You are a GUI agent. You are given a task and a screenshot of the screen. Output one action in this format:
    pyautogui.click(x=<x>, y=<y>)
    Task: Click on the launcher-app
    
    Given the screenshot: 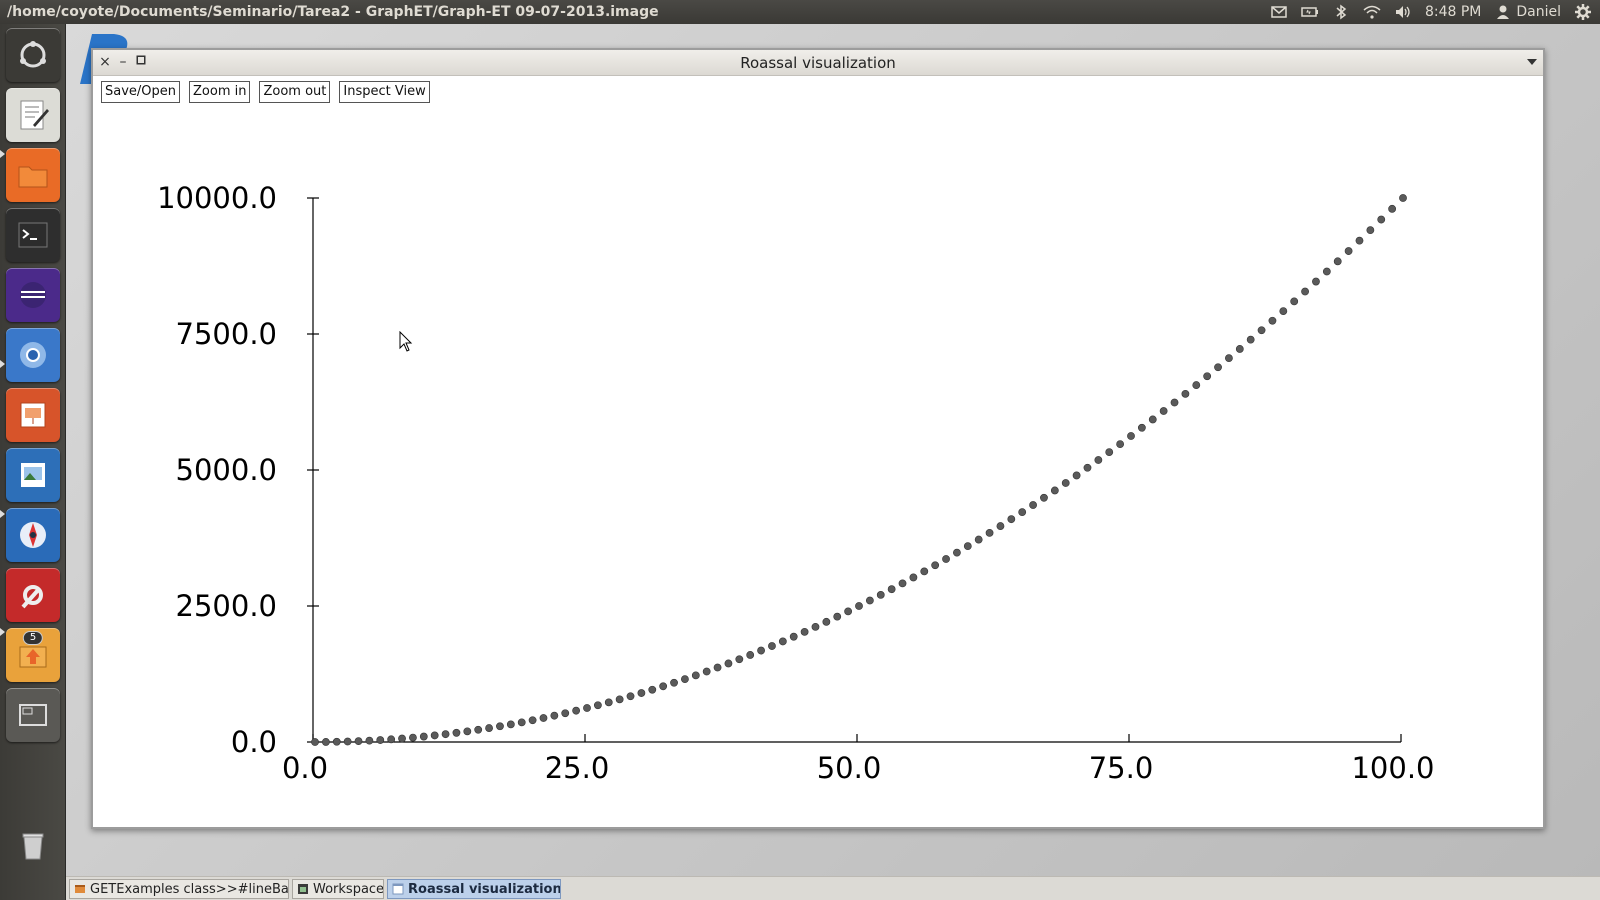 What is the action you would take?
    pyautogui.click(x=33, y=535)
    